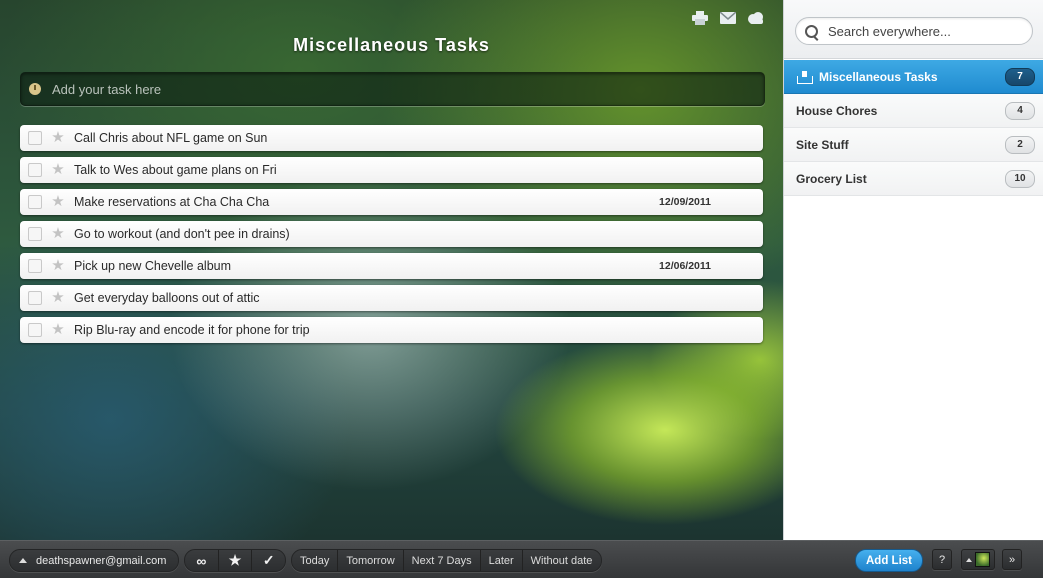  Describe the element at coordinates (268, 560) in the screenshot. I see `check-icon: ✓` at that location.